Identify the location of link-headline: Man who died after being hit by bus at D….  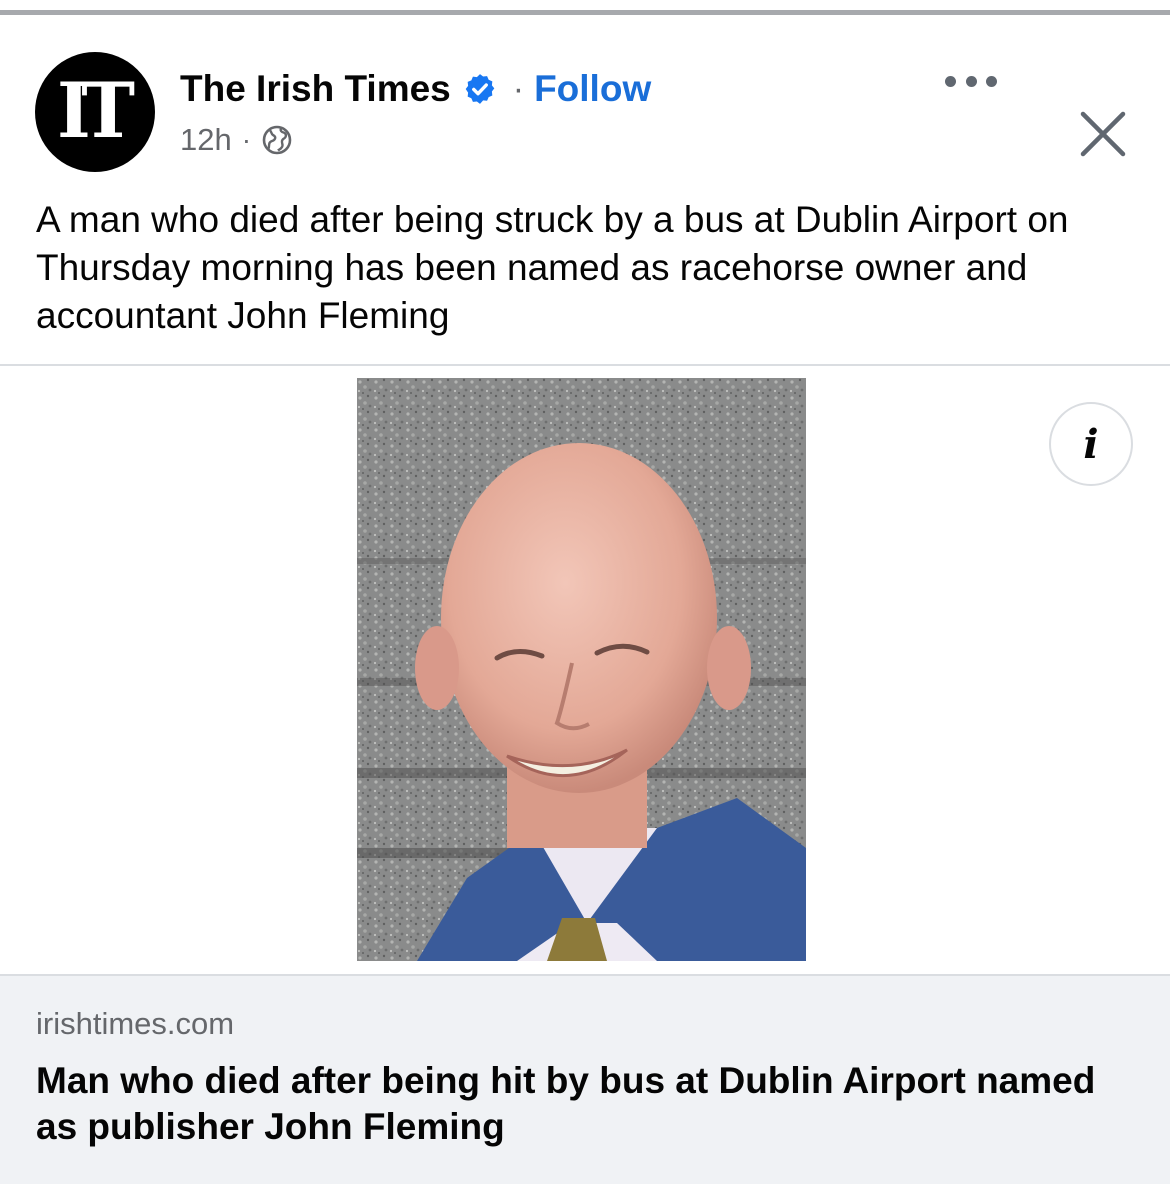
(566, 1103).